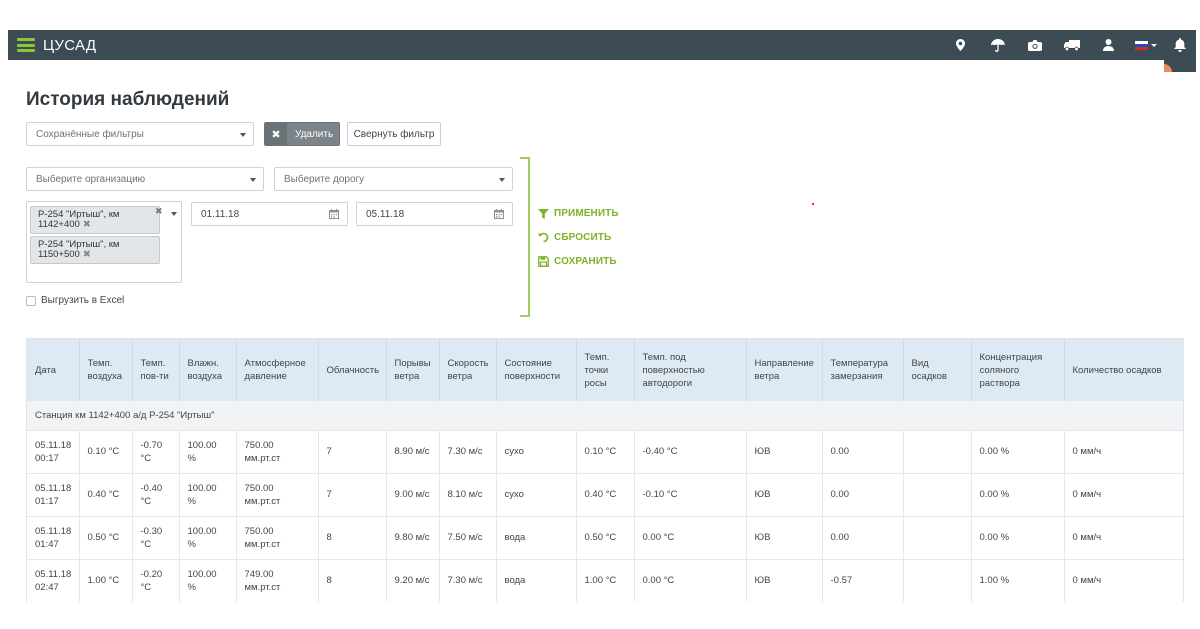  I want to click on saved-filters-select: Сохранённые фильтры, so click(140, 134).